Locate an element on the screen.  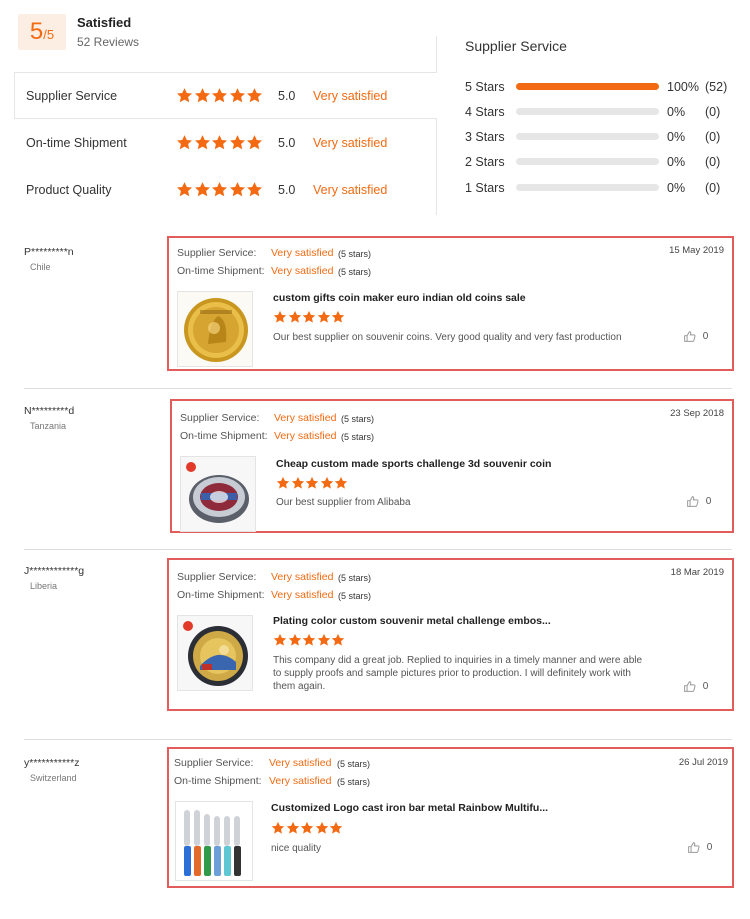
metric-on-time-shipment: On-time Shipment 5.0 Very satisfied is located at coordinates (226, 144).